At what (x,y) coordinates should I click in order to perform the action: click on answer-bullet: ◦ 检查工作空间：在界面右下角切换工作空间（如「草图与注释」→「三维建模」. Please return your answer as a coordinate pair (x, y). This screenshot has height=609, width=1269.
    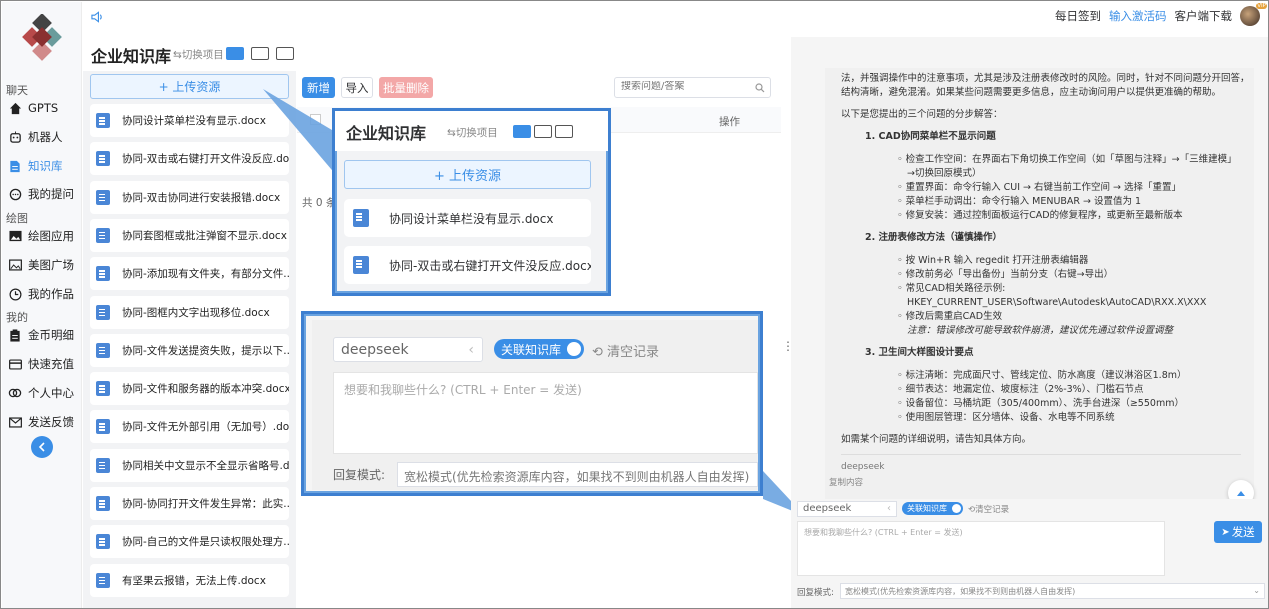
    Looking at the image, I should click on (1067, 159).